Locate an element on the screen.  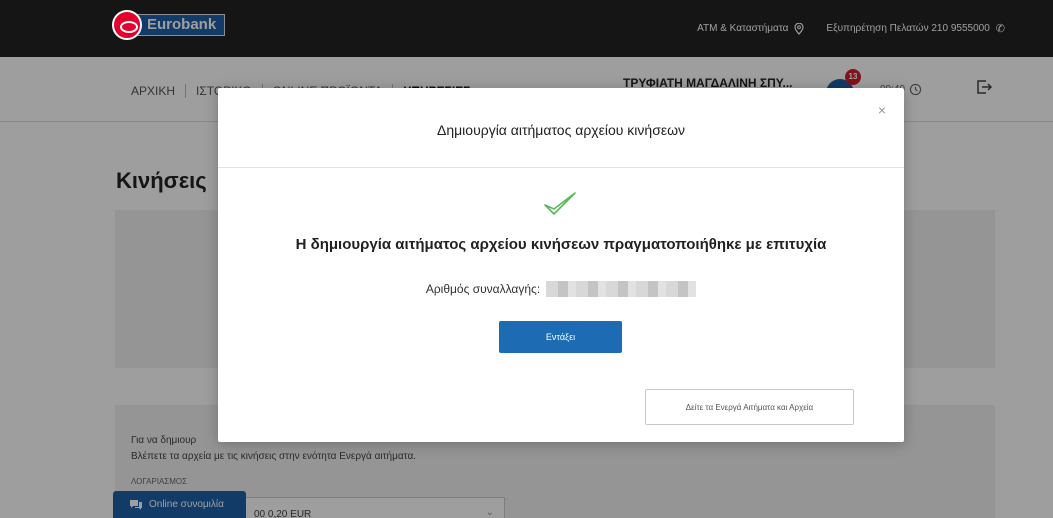
ok-button: Εντάξει is located at coordinates (560, 337).